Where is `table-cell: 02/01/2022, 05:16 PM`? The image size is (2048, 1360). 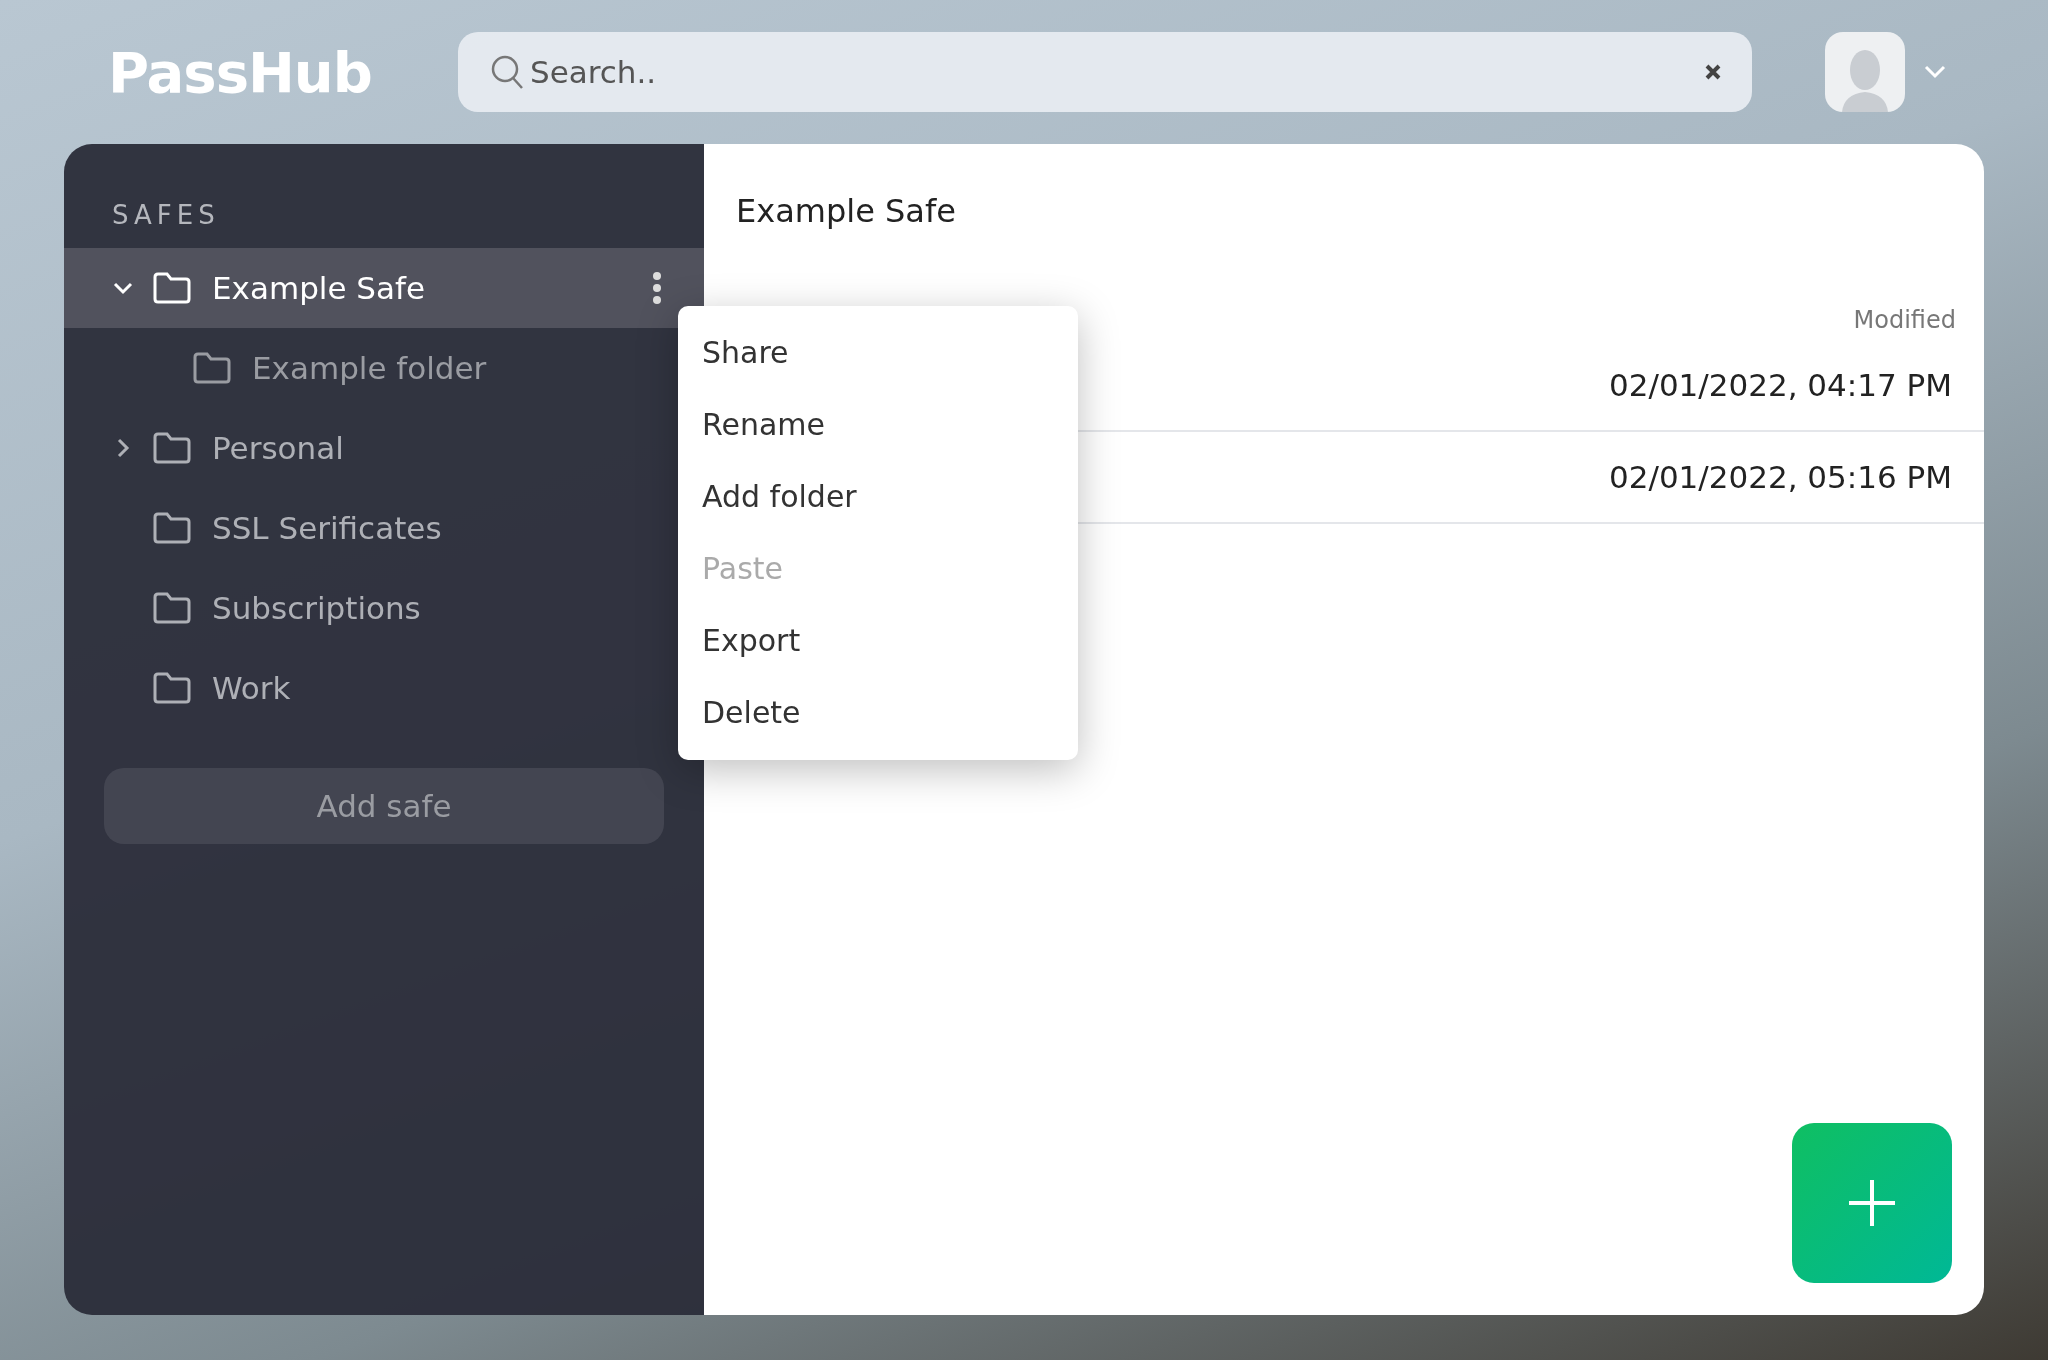 table-cell: 02/01/2022, 05:16 PM is located at coordinates (1780, 477).